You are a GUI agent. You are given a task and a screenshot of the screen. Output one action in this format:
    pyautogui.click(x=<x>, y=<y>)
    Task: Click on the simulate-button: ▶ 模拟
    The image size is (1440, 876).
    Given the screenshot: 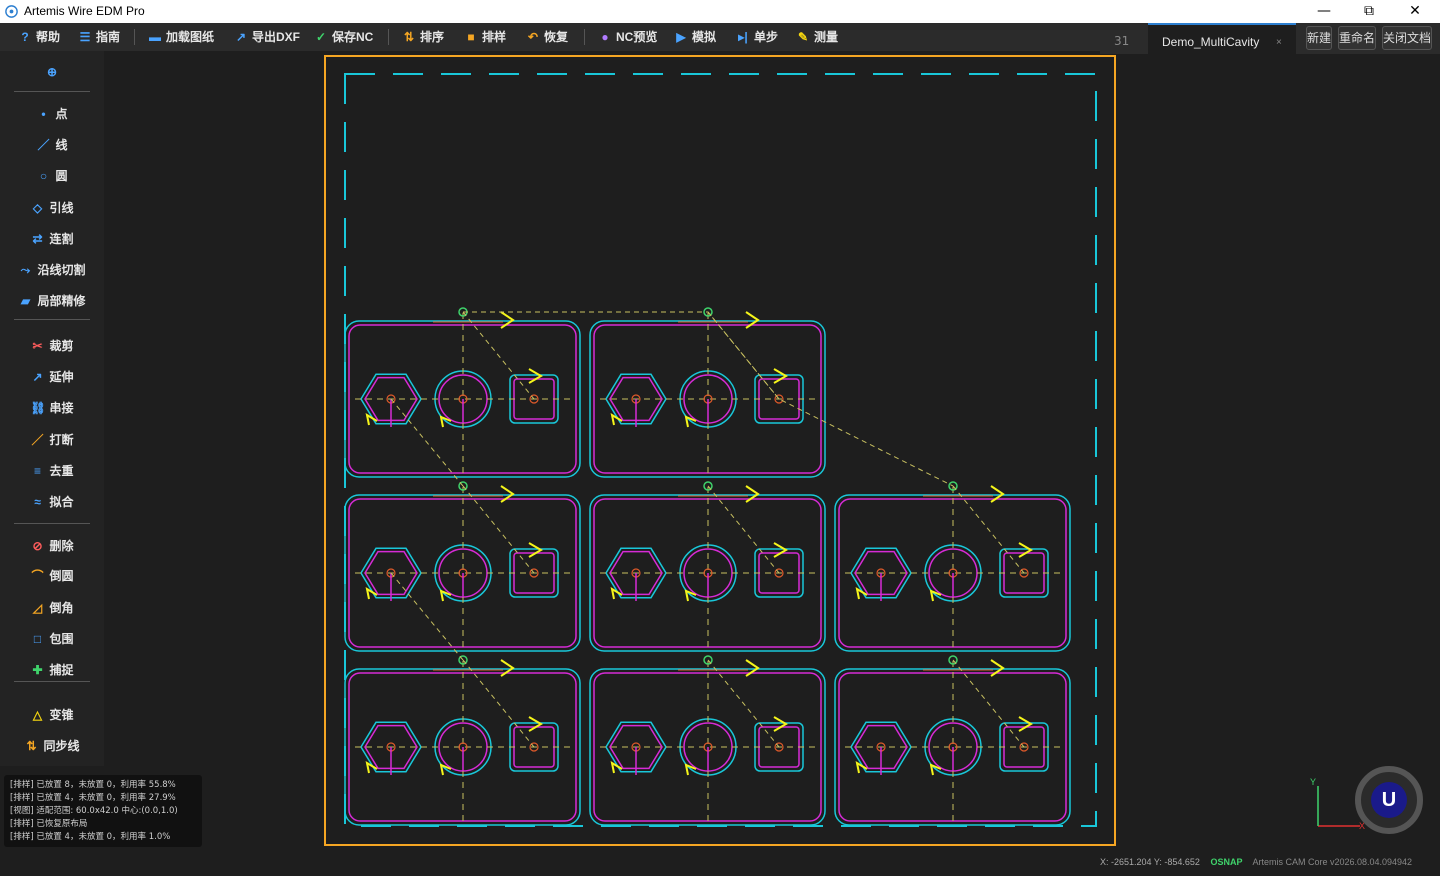 What is the action you would take?
    pyautogui.click(x=695, y=37)
    